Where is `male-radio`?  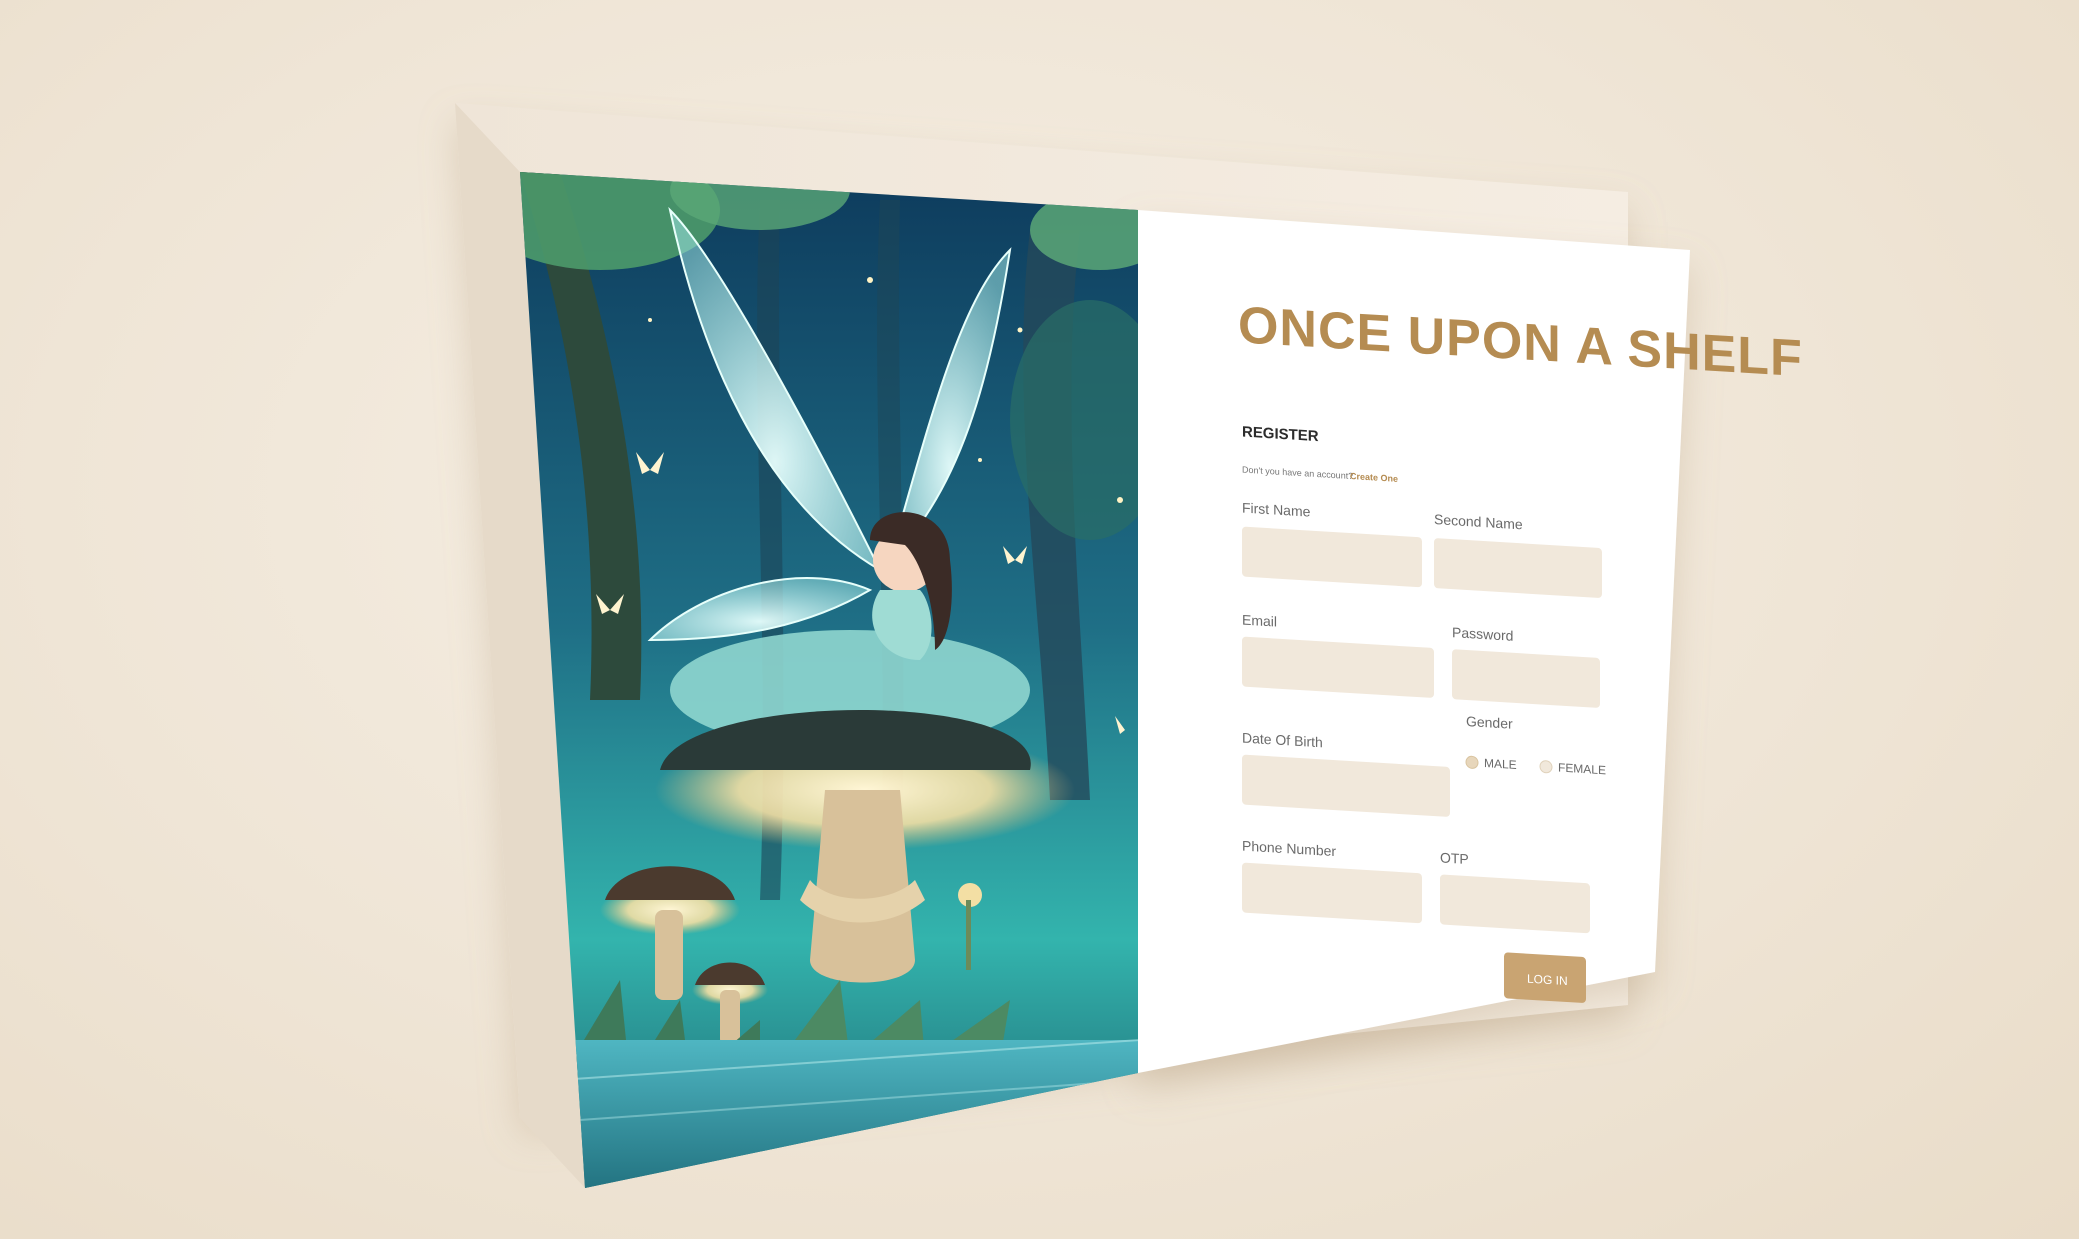
male-radio is located at coordinates (1472, 762).